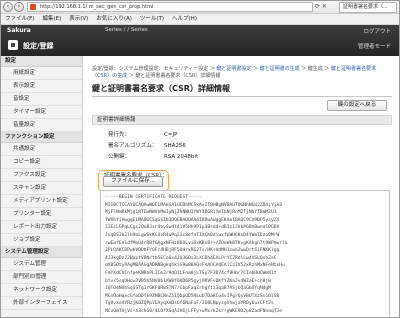  I want to click on sidebar-item: タイマー設定, so click(41, 112).